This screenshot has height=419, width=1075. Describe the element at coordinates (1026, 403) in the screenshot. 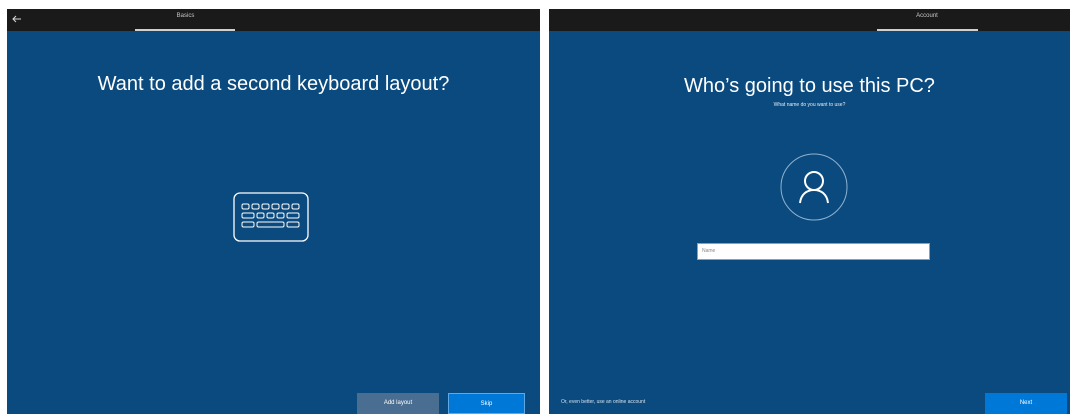

I see `next-button: Next` at that location.